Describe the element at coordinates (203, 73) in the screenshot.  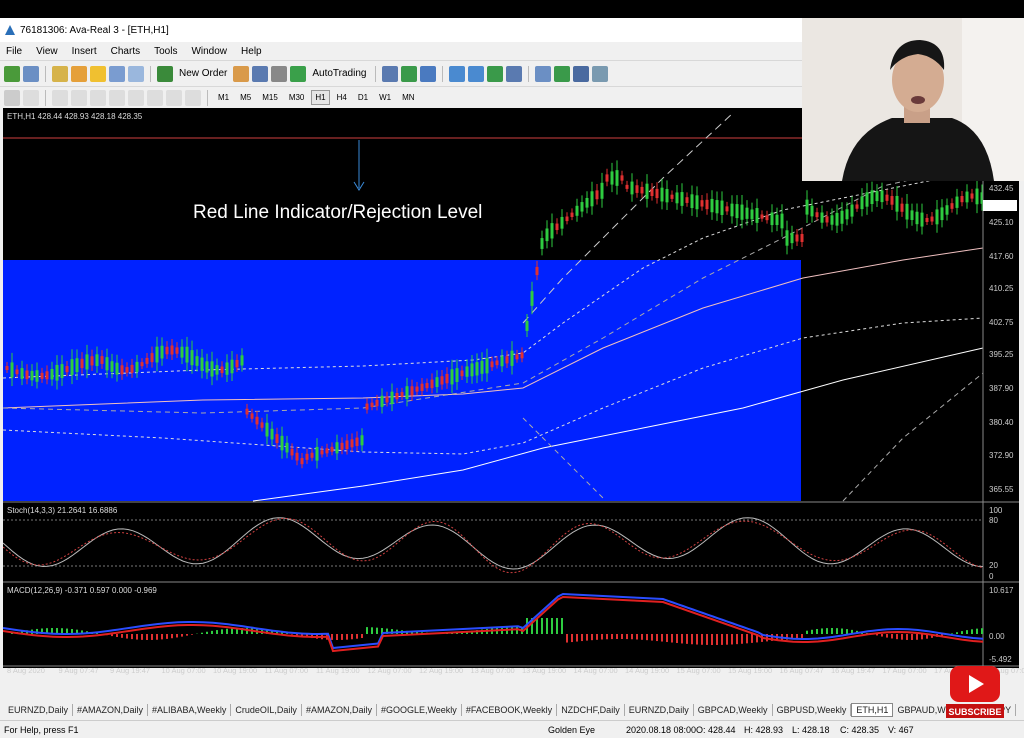
I see `new-order-button: New Order` at that location.